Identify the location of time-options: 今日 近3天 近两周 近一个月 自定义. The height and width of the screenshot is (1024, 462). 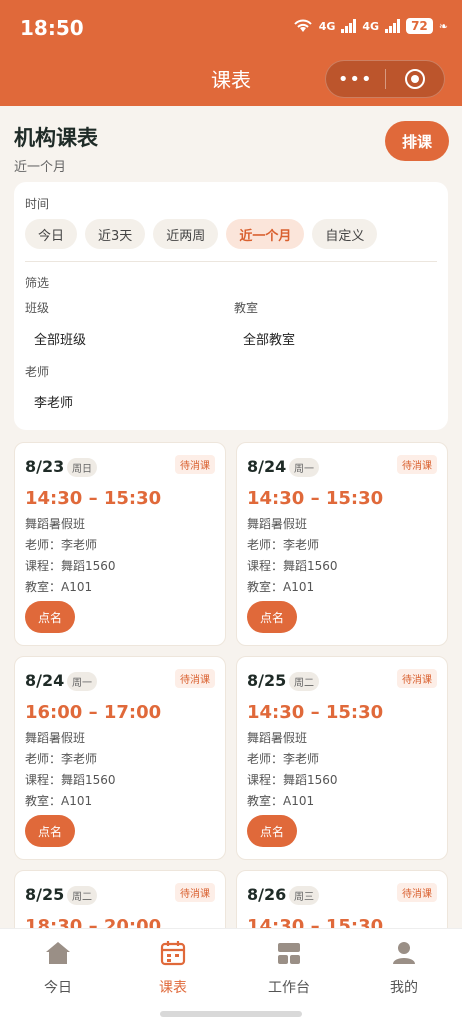
(201, 234).